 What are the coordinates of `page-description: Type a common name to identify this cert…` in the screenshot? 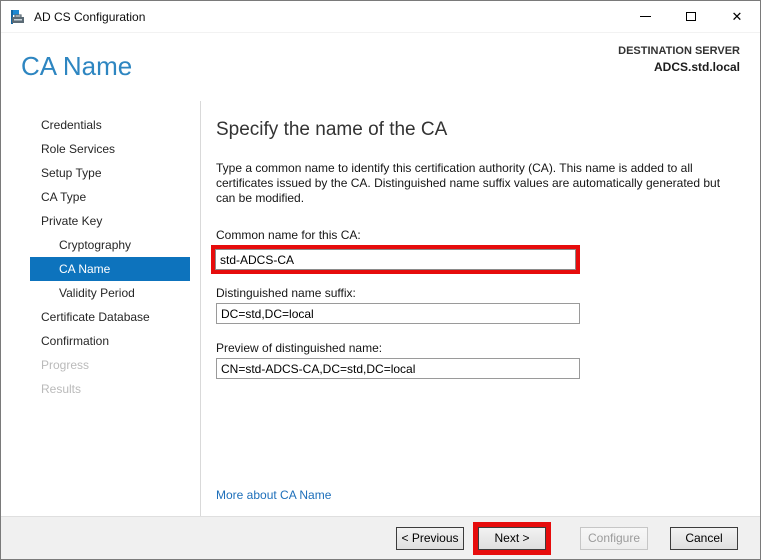 It's located at (468, 183).